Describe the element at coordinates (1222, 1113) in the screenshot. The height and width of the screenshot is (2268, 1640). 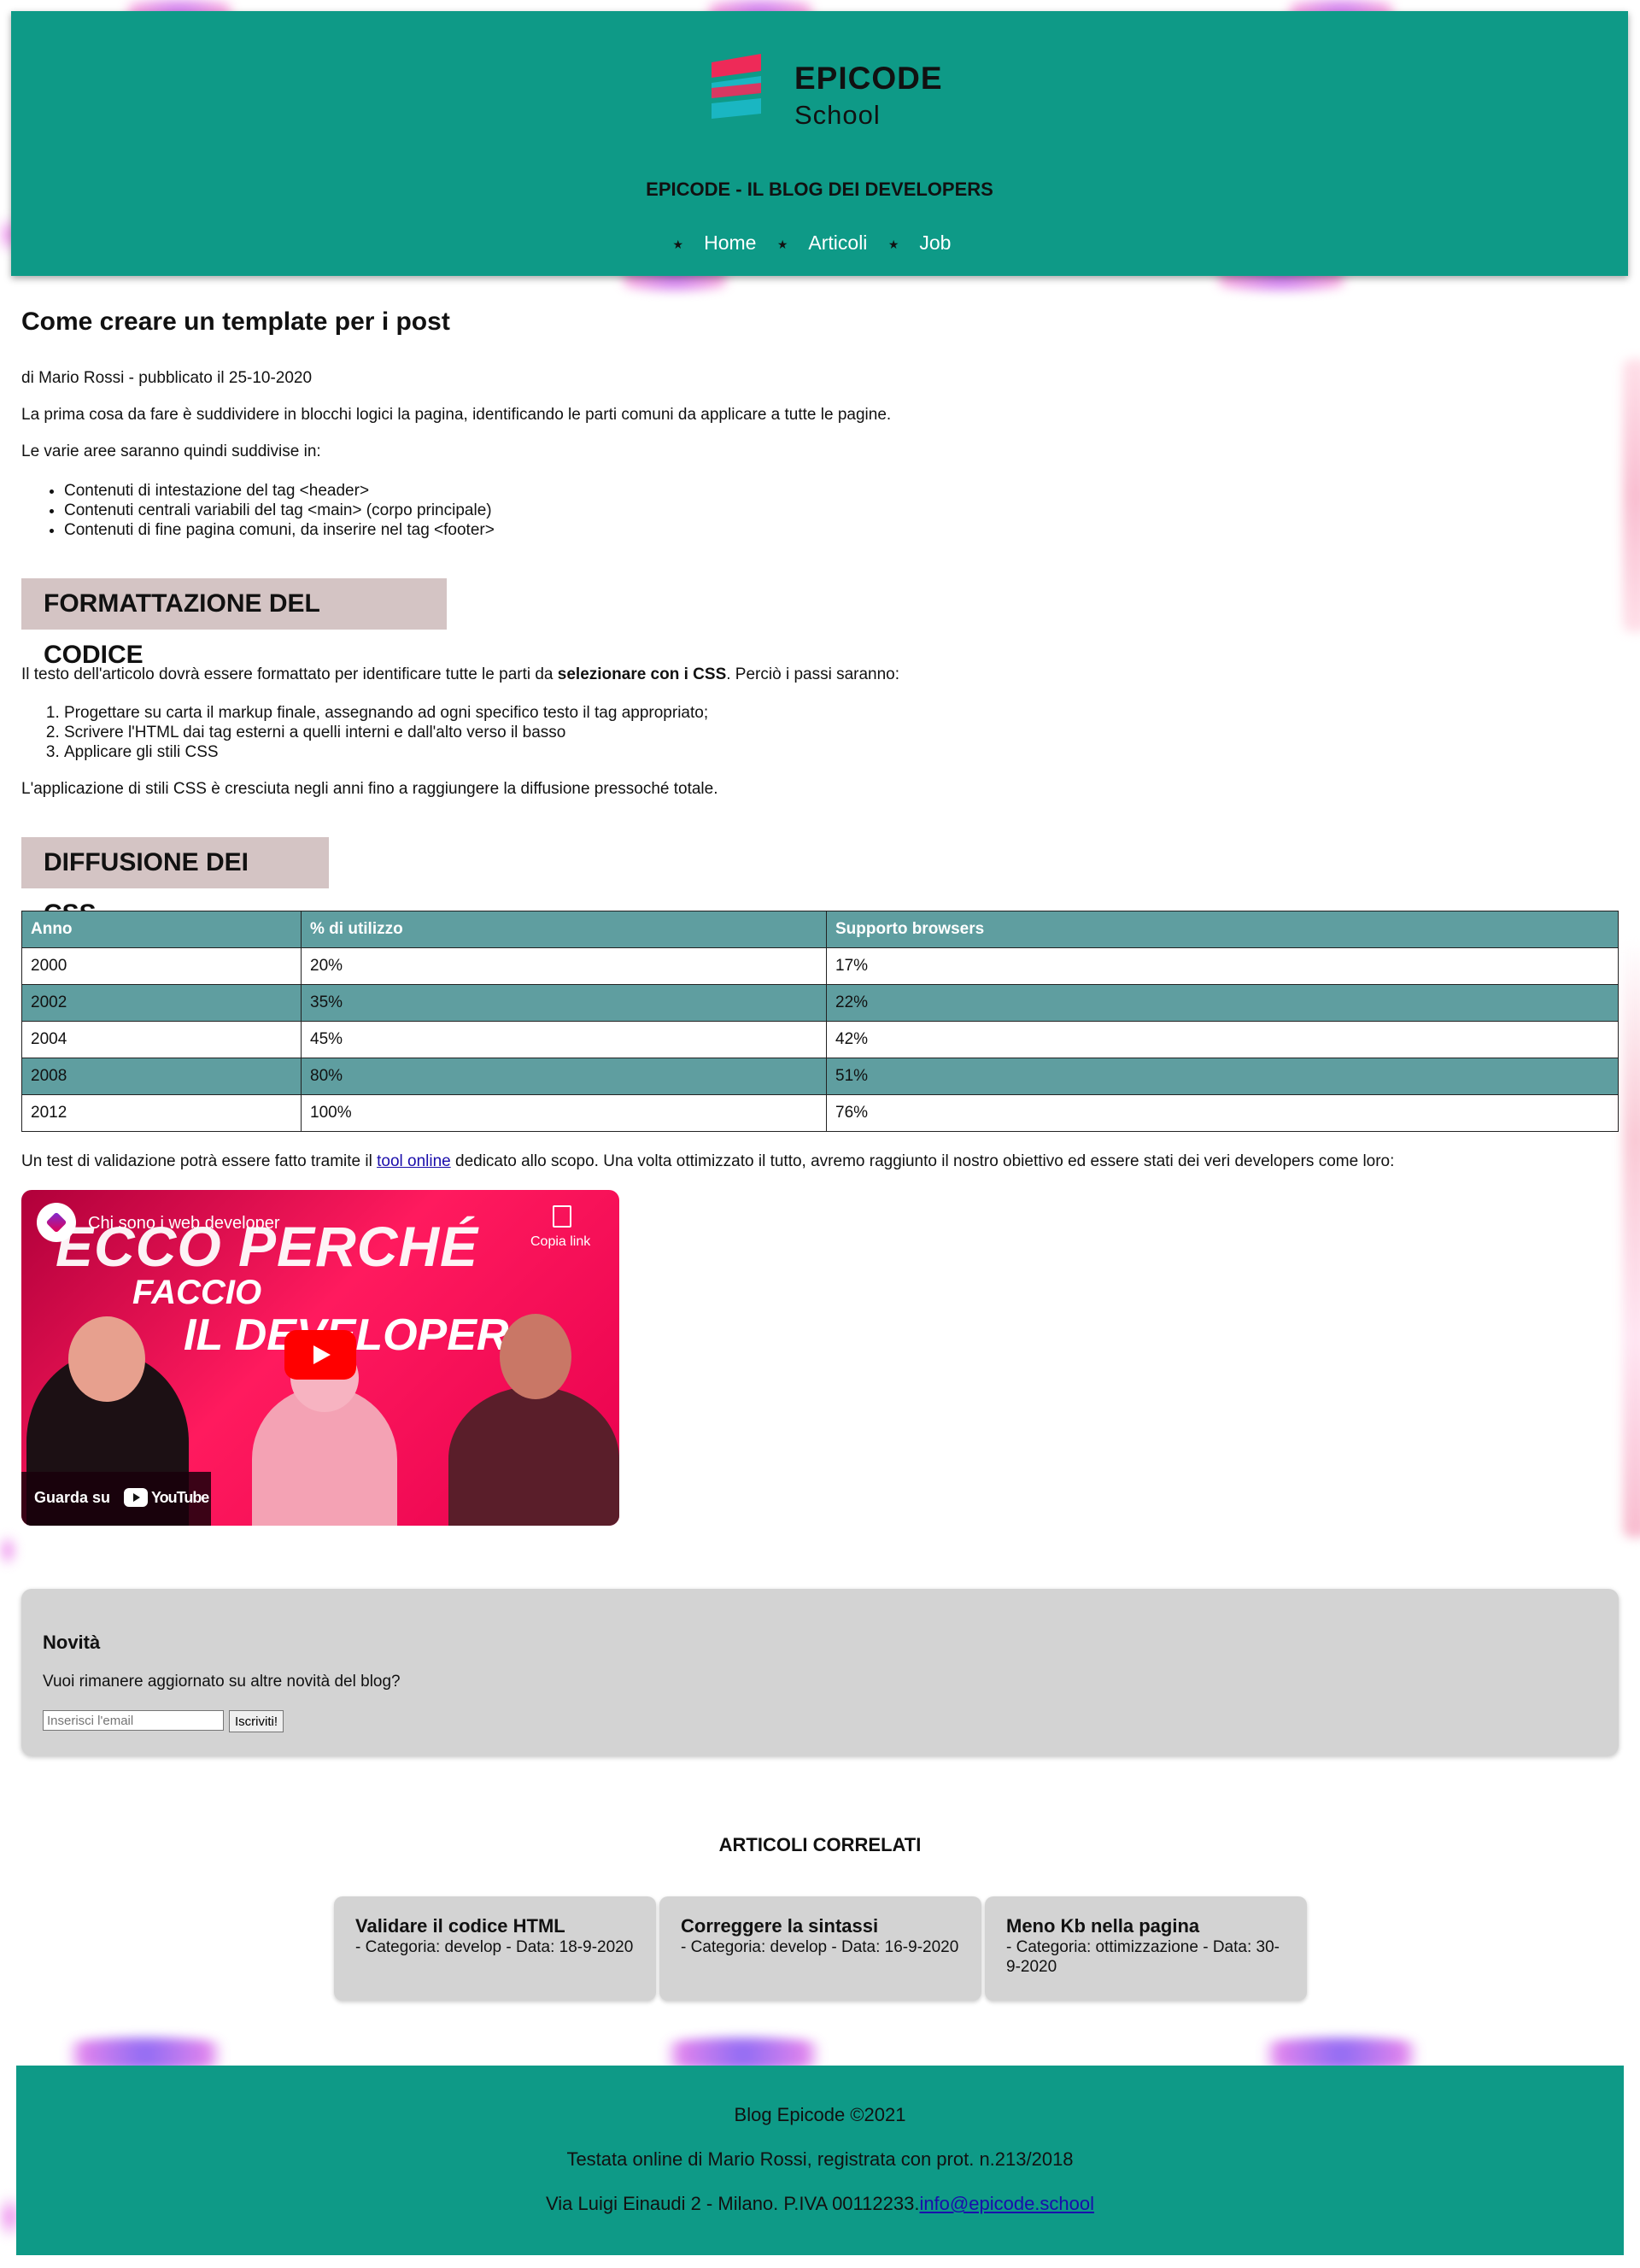
I see `table-cell: 76%` at that location.